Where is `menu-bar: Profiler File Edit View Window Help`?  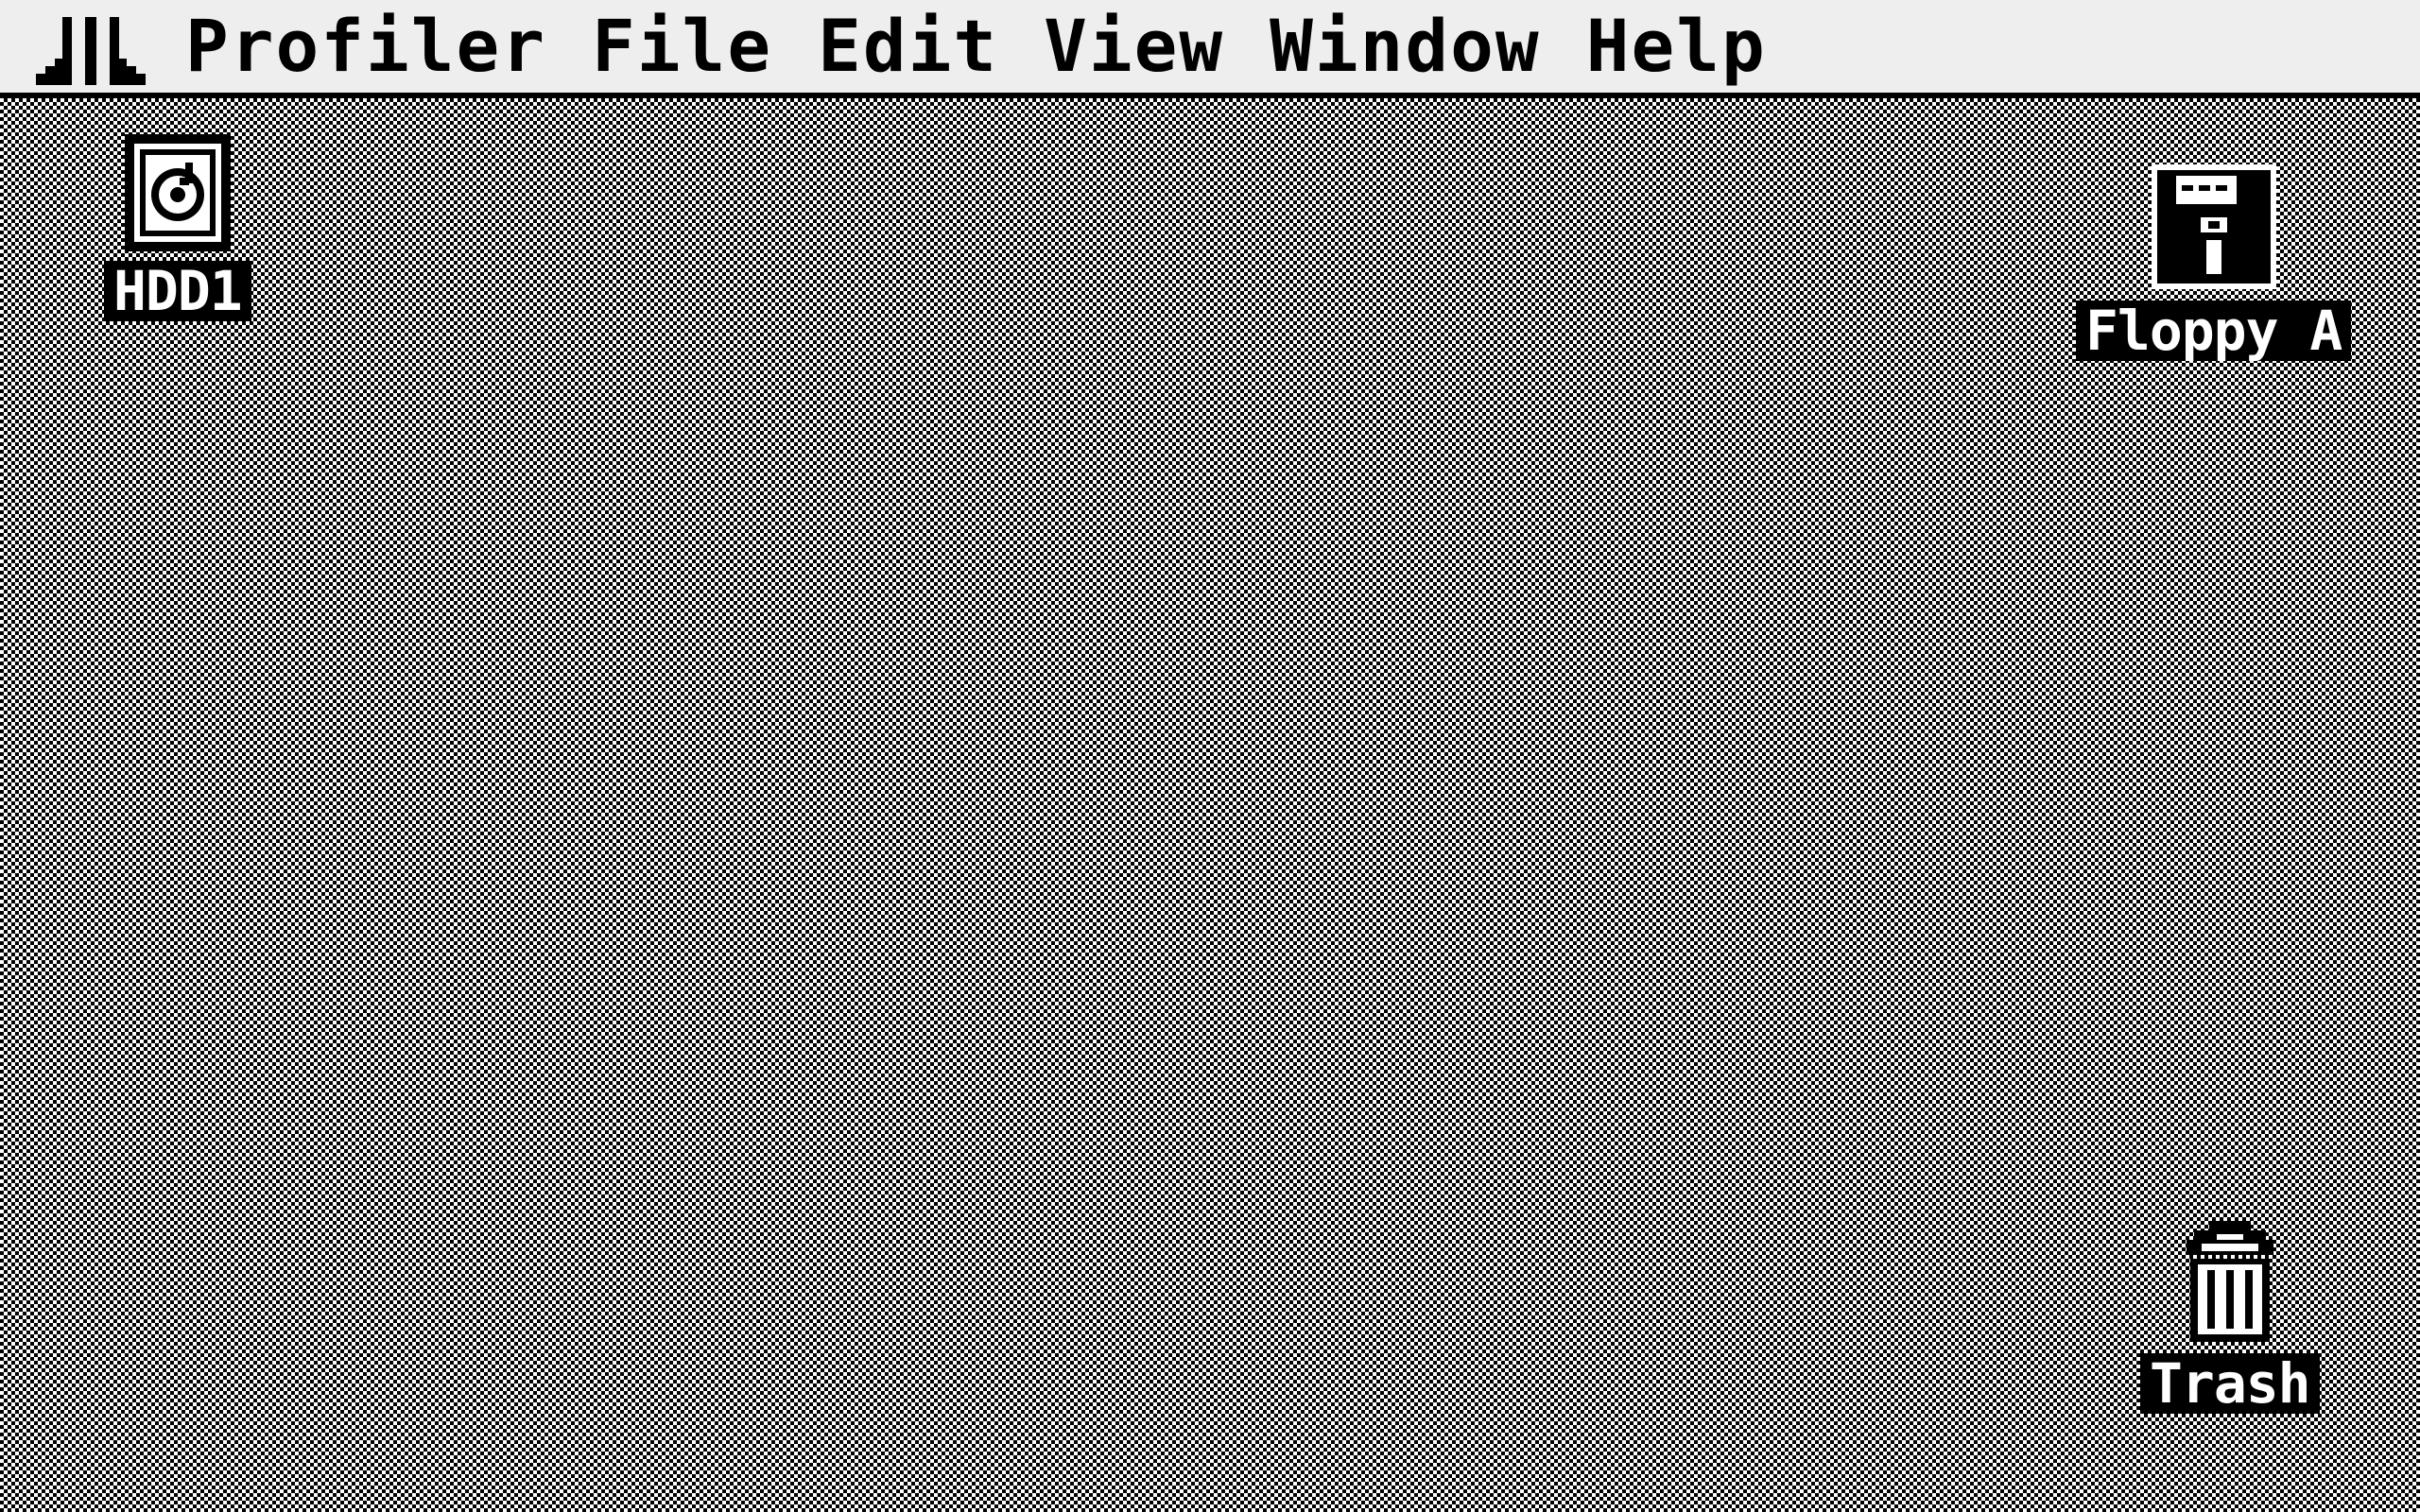
menu-bar: Profiler File Edit View Window Help is located at coordinates (1210, 49).